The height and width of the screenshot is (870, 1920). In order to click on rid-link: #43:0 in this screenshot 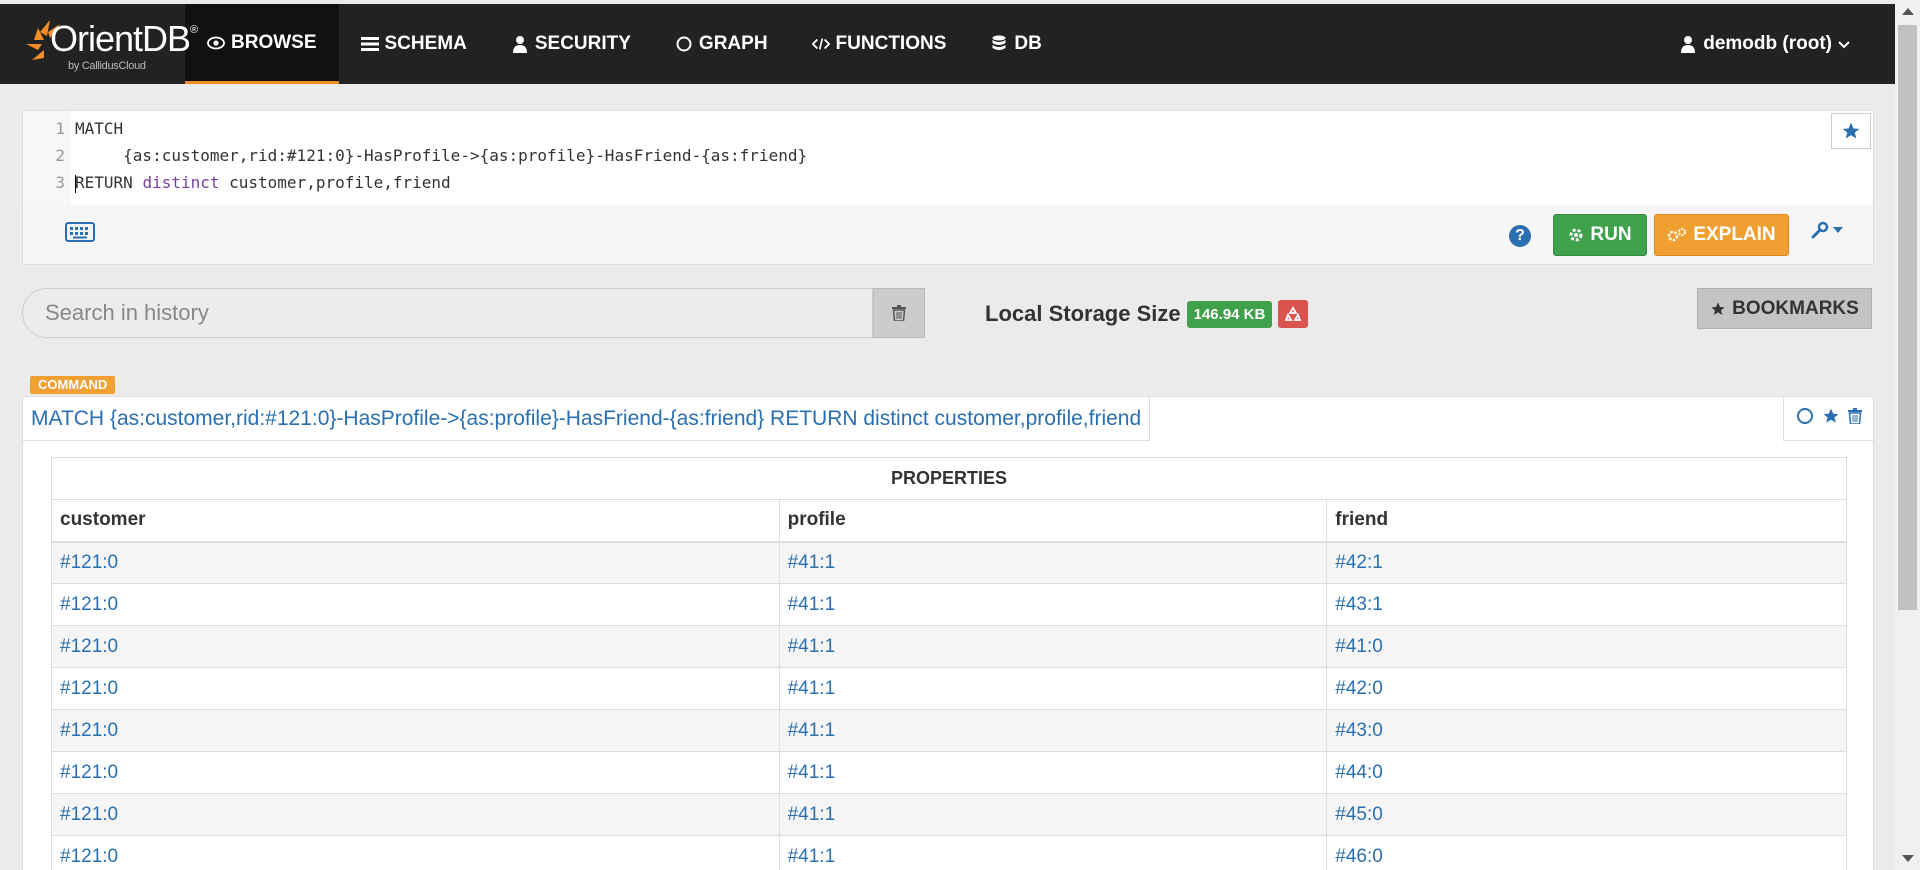, I will do `click(1586, 730)`.